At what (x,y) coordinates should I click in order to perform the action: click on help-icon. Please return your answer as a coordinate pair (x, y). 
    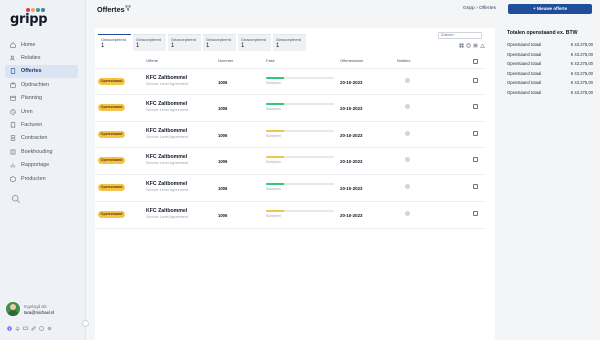
    Looking at the image, I should click on (41, 328).